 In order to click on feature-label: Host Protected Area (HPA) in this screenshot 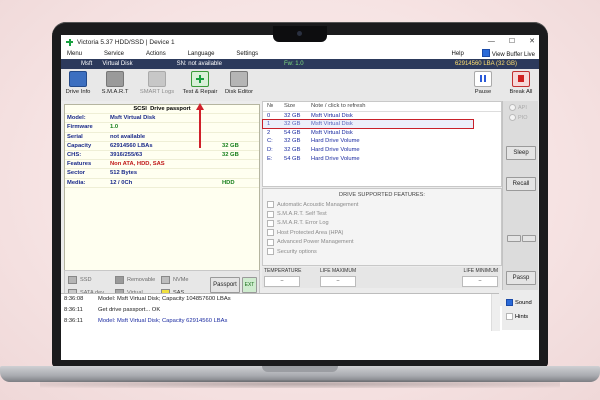, I will do `click(310, 232)`.